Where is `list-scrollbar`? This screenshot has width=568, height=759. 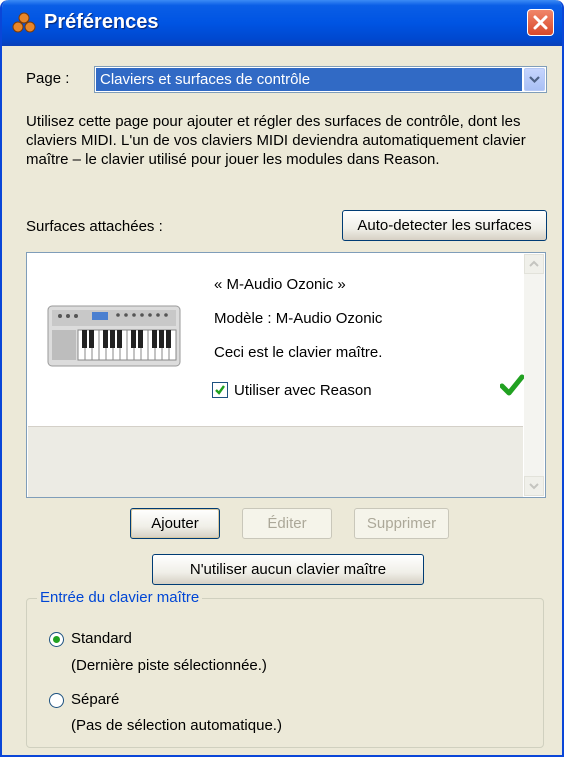 list-scrollbar is located at coordinates (534, 375).